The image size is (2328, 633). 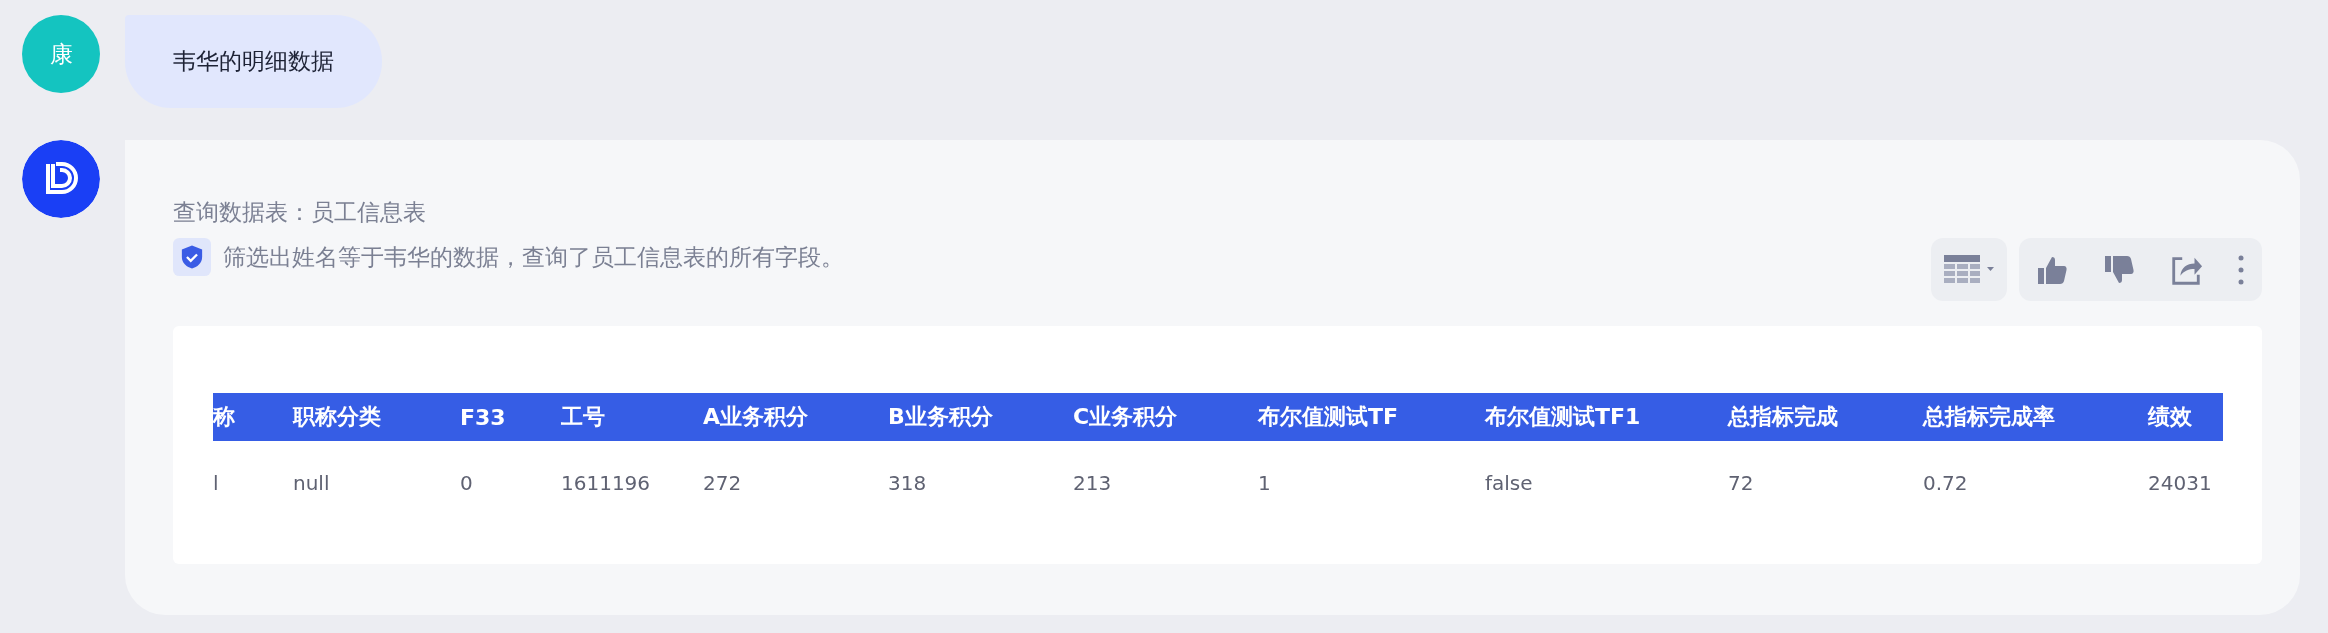 I want to click on table-cell-text: false, so click(x=1509, y=483).